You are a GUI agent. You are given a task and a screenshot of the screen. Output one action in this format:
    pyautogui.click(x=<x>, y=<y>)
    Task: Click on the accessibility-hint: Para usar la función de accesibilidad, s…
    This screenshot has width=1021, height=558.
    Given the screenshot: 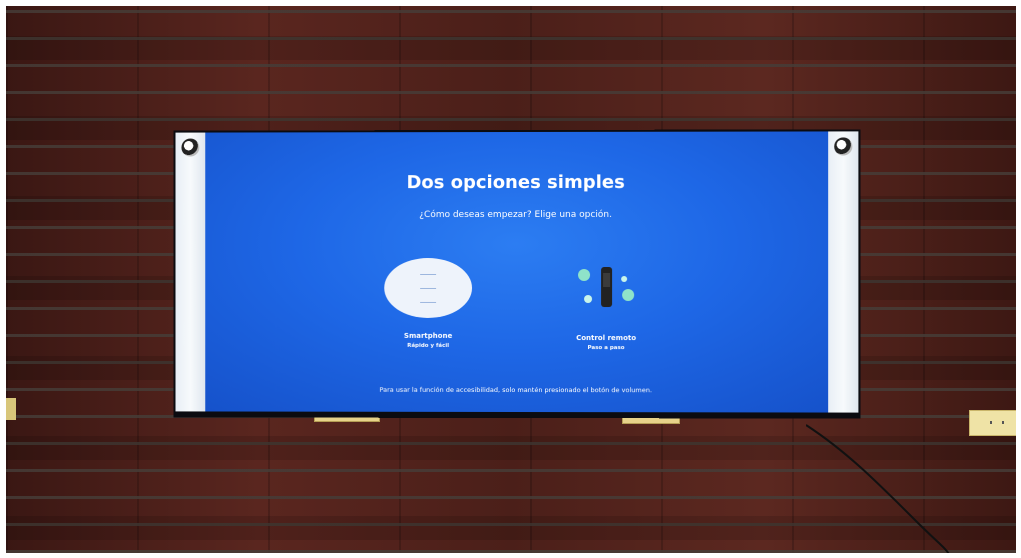 What is the action you would take?
    pyautogui.click(x=515, y=390)
    